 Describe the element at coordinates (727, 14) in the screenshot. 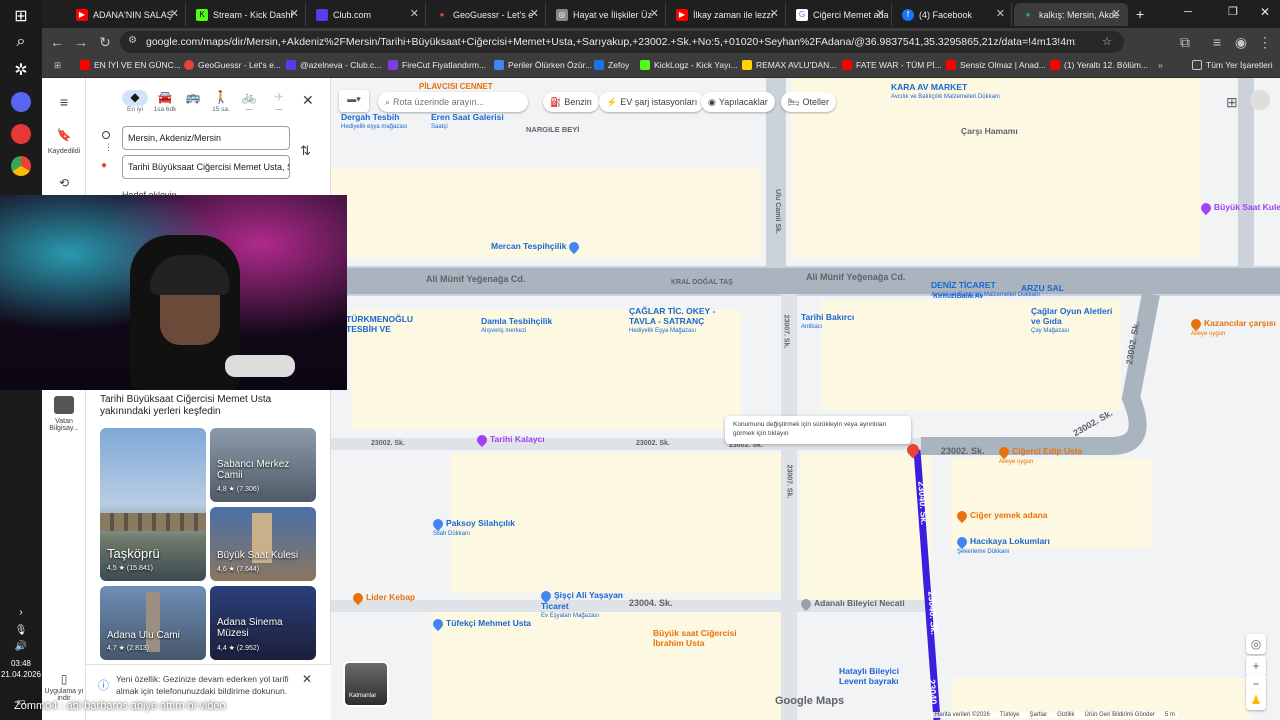

I see `browser-tab: ▶ İlkay zaman ile lezze ✕` at that location.